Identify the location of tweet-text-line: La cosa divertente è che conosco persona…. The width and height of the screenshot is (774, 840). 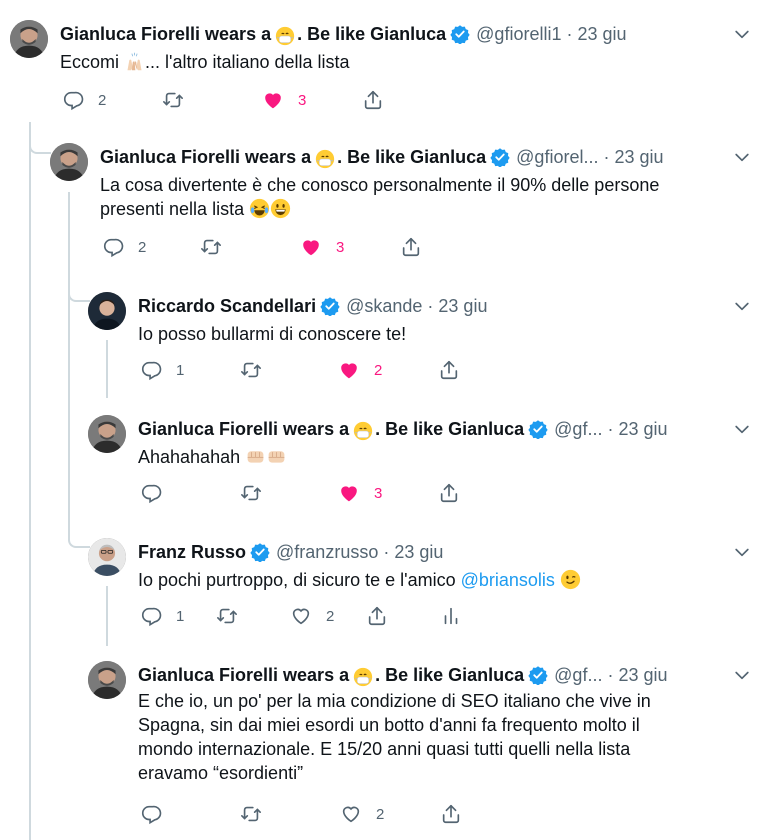
(380, 185).